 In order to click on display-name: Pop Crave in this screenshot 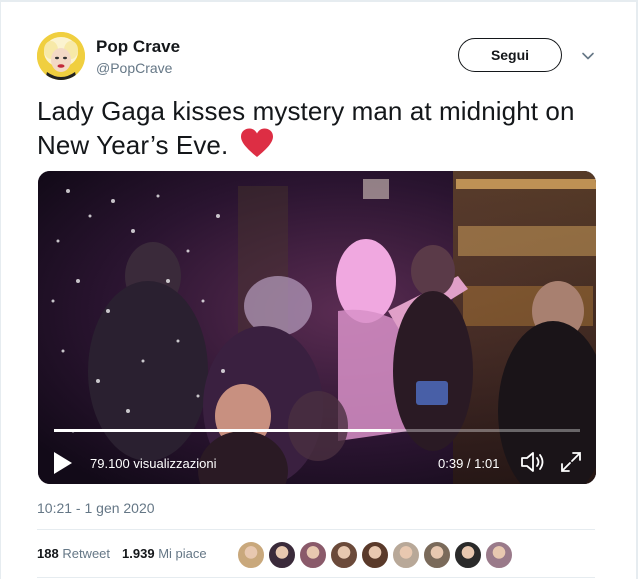, I will do `click(138, 47)`.